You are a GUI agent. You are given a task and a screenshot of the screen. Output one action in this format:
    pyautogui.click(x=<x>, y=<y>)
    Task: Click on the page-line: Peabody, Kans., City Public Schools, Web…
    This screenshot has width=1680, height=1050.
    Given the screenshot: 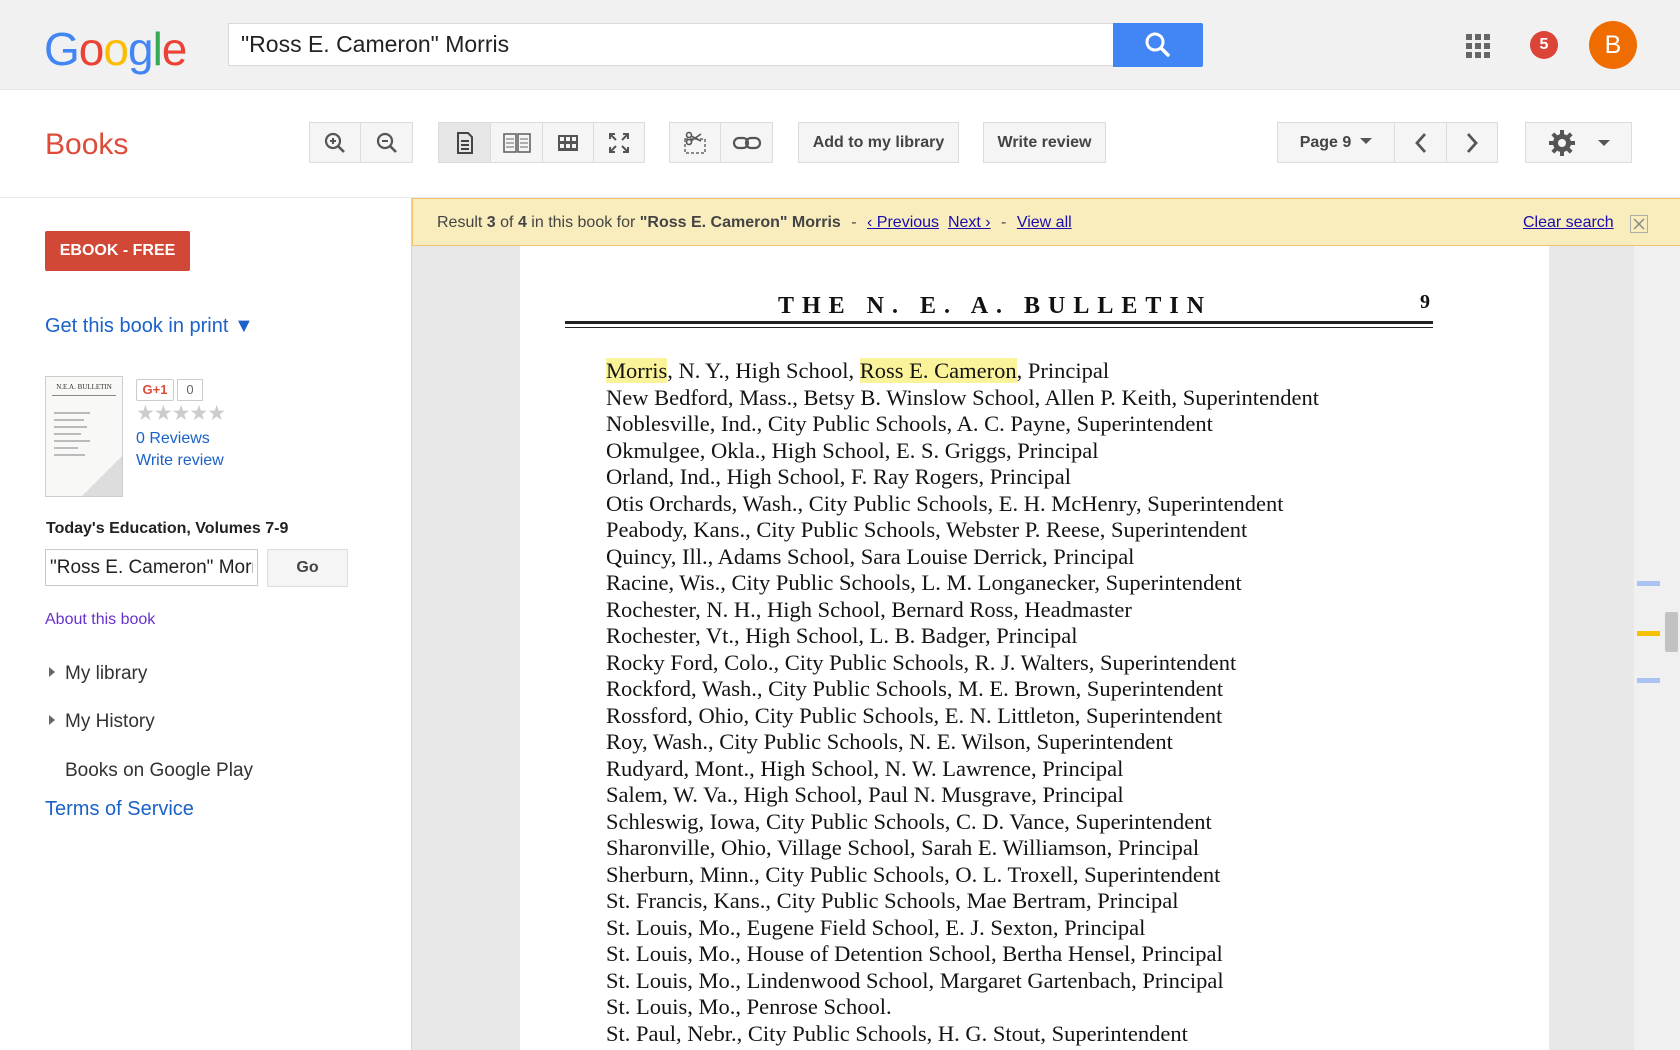 What is the action you would take?
    pyautogui.click(x=927, y=529)
    